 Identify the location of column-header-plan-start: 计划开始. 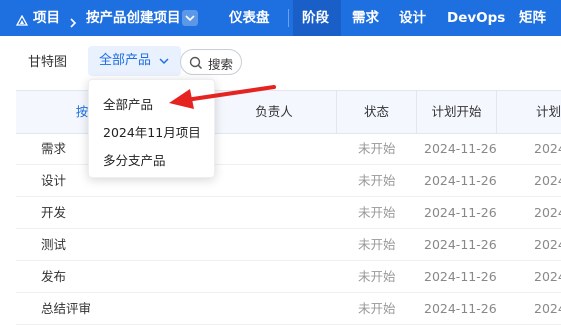
(456, 112).